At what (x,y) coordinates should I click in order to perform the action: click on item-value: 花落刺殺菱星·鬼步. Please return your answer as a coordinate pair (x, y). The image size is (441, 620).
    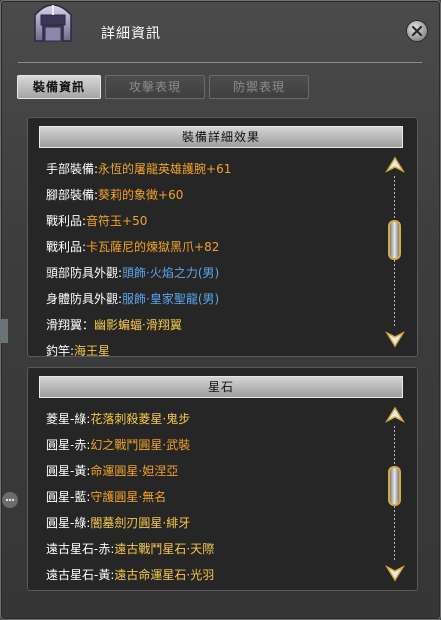
    Looking at the image, I should click on (140, 419).